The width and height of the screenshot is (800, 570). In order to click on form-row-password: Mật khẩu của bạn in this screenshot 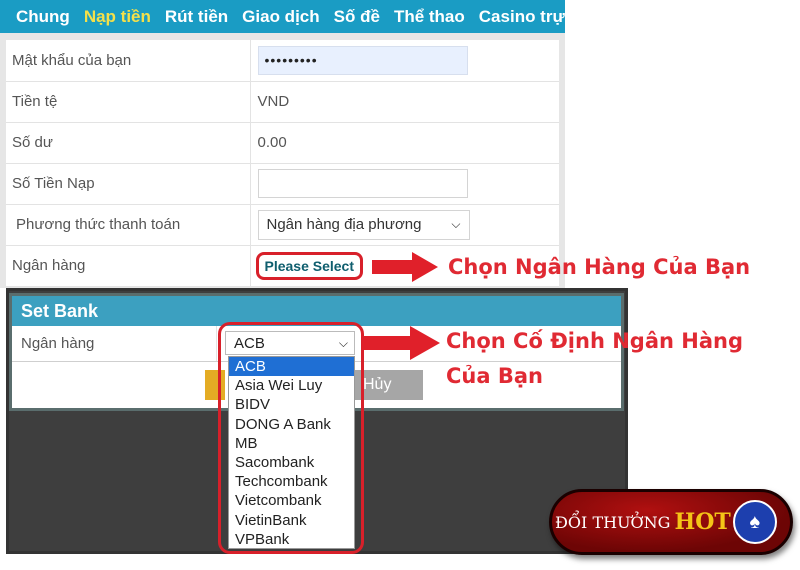, I will do `click(282, 61)`.